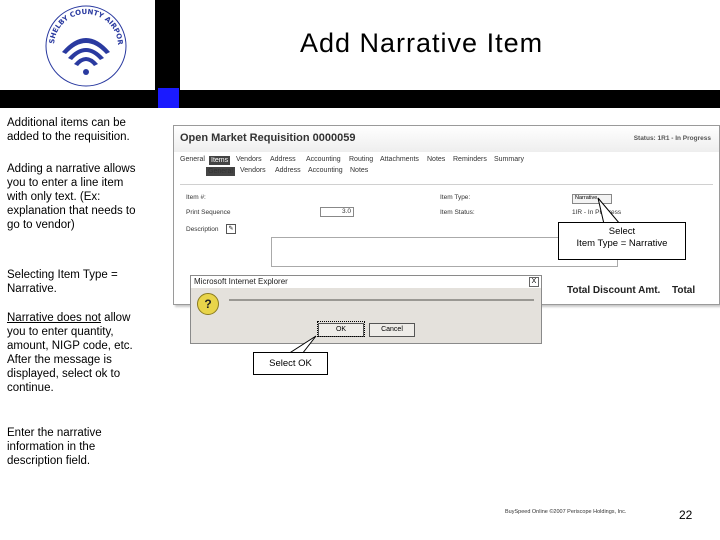 Image resolution: width=720 pixels, height=540 pixels. I want to click on callout-narrative-line2: Item Type = Narrative, so click(622, 243).